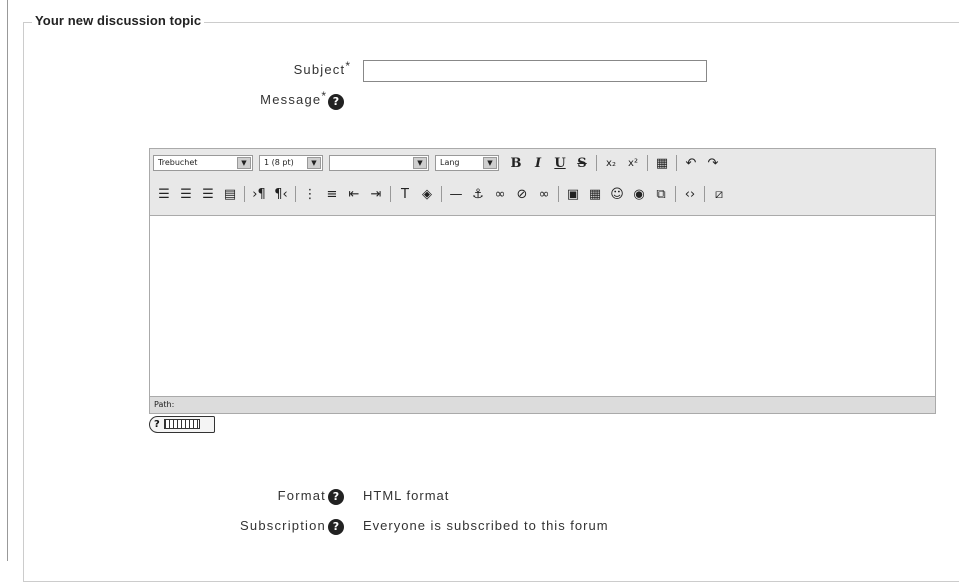  I want to click on path-label: Path:, so click(164, 404).